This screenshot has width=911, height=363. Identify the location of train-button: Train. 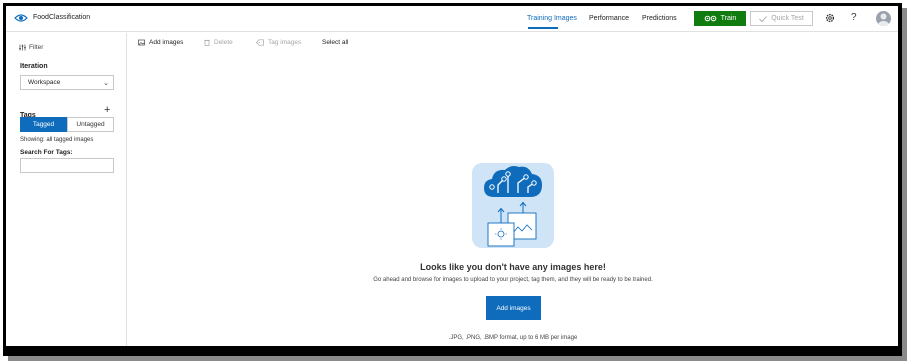
(720, 18).